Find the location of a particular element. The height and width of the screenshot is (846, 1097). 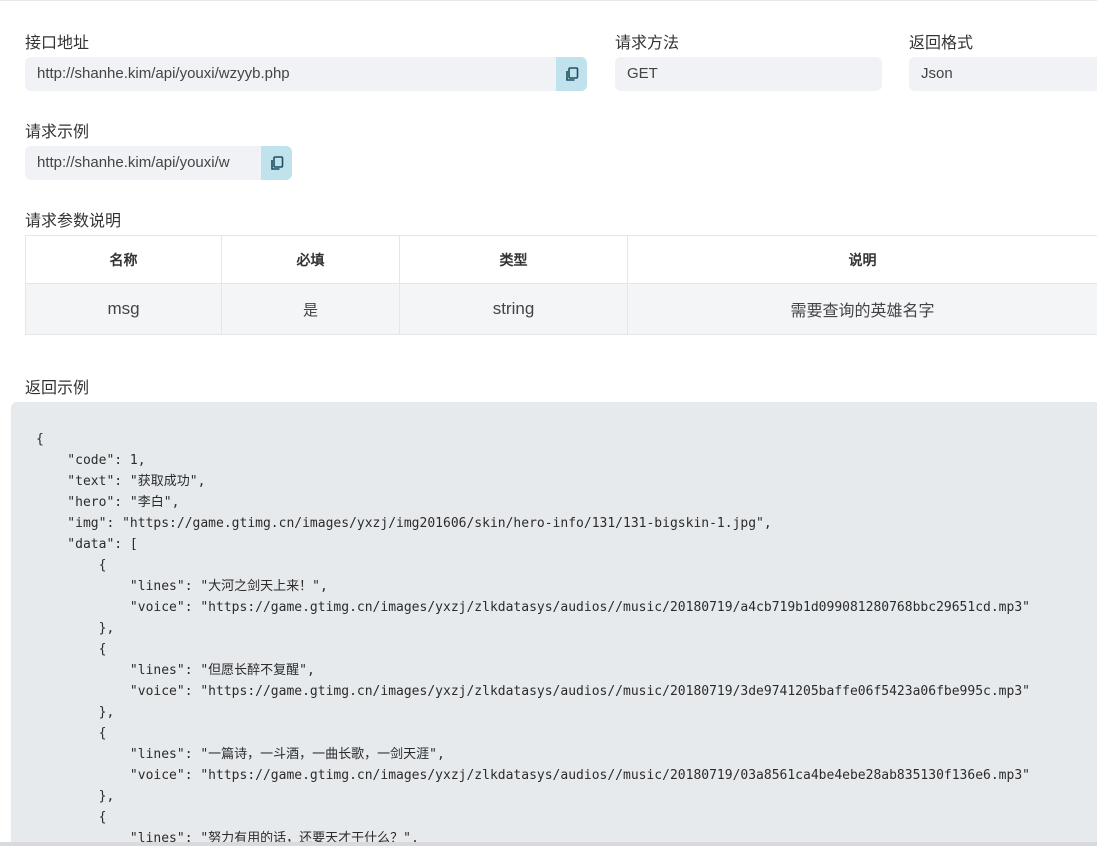

params-label: 请求参数说明 is located at coordinates (73, 221).